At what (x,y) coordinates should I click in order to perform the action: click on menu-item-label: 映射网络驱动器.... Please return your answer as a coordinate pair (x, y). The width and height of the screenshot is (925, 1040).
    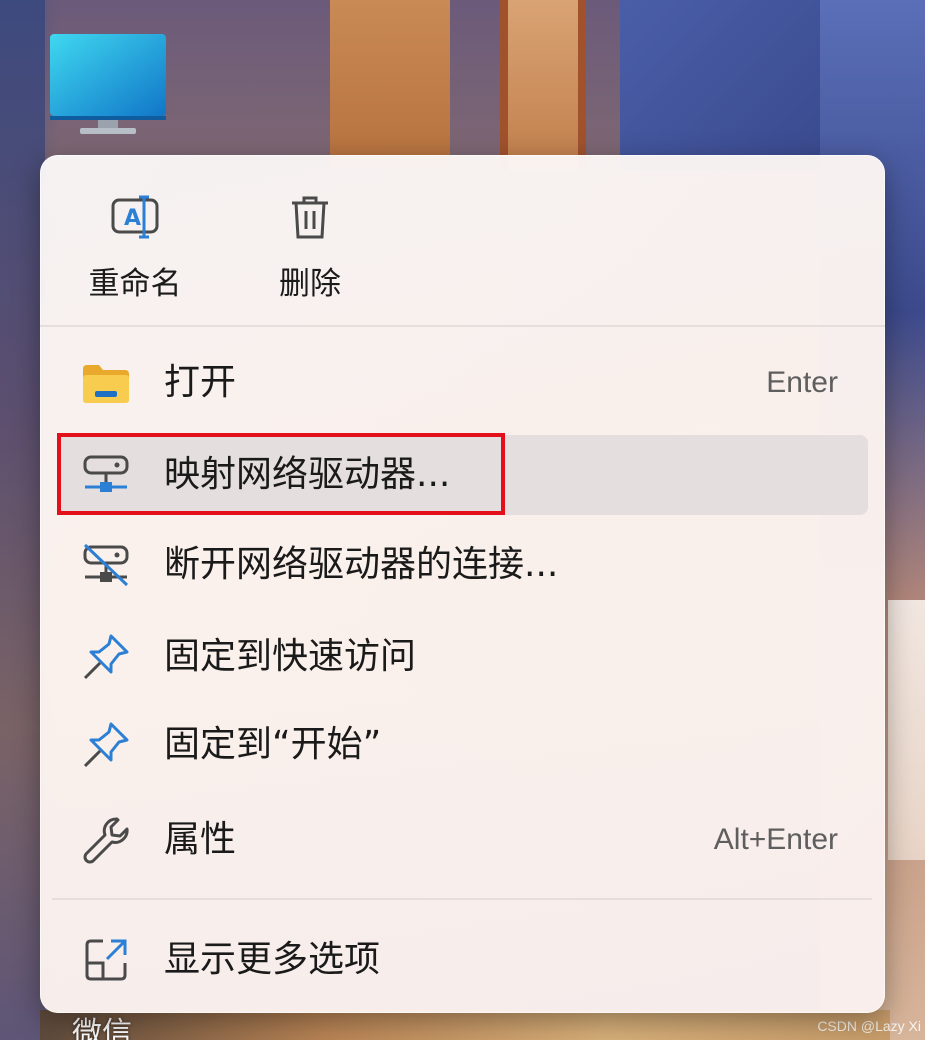
    Looking at the image, I should click on (307, 474).